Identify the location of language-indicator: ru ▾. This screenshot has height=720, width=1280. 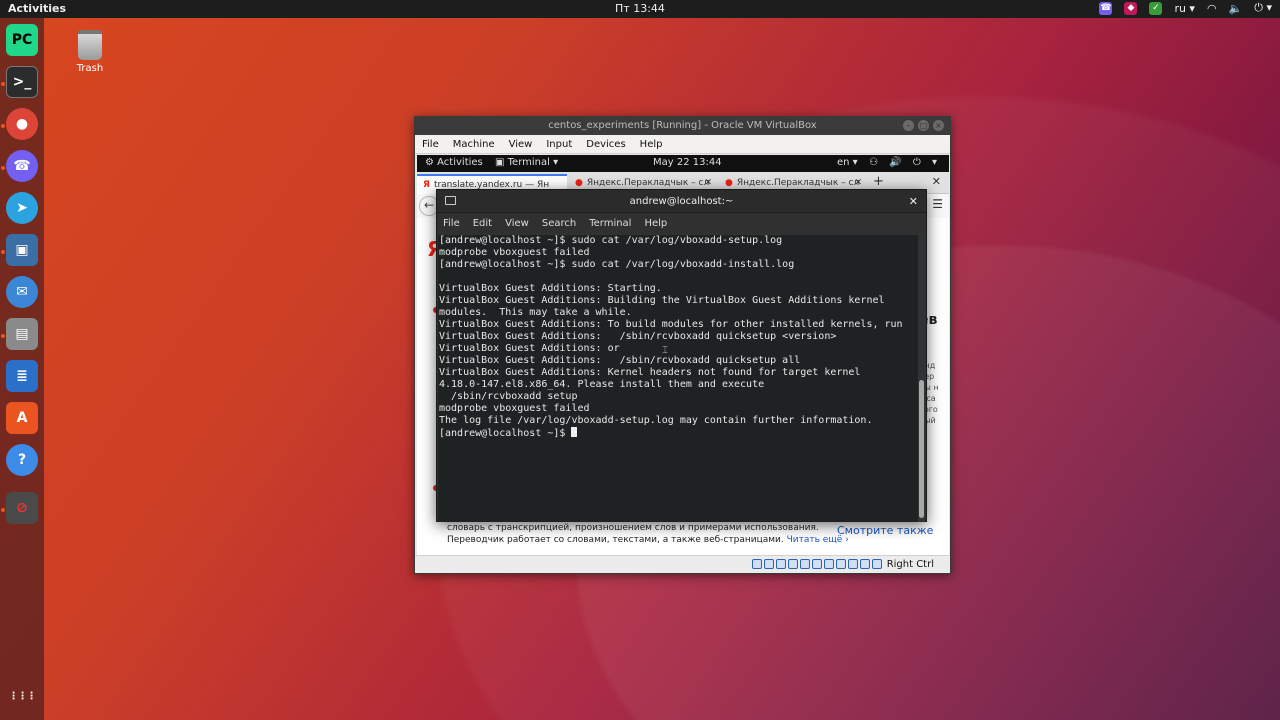
(1184, 8).